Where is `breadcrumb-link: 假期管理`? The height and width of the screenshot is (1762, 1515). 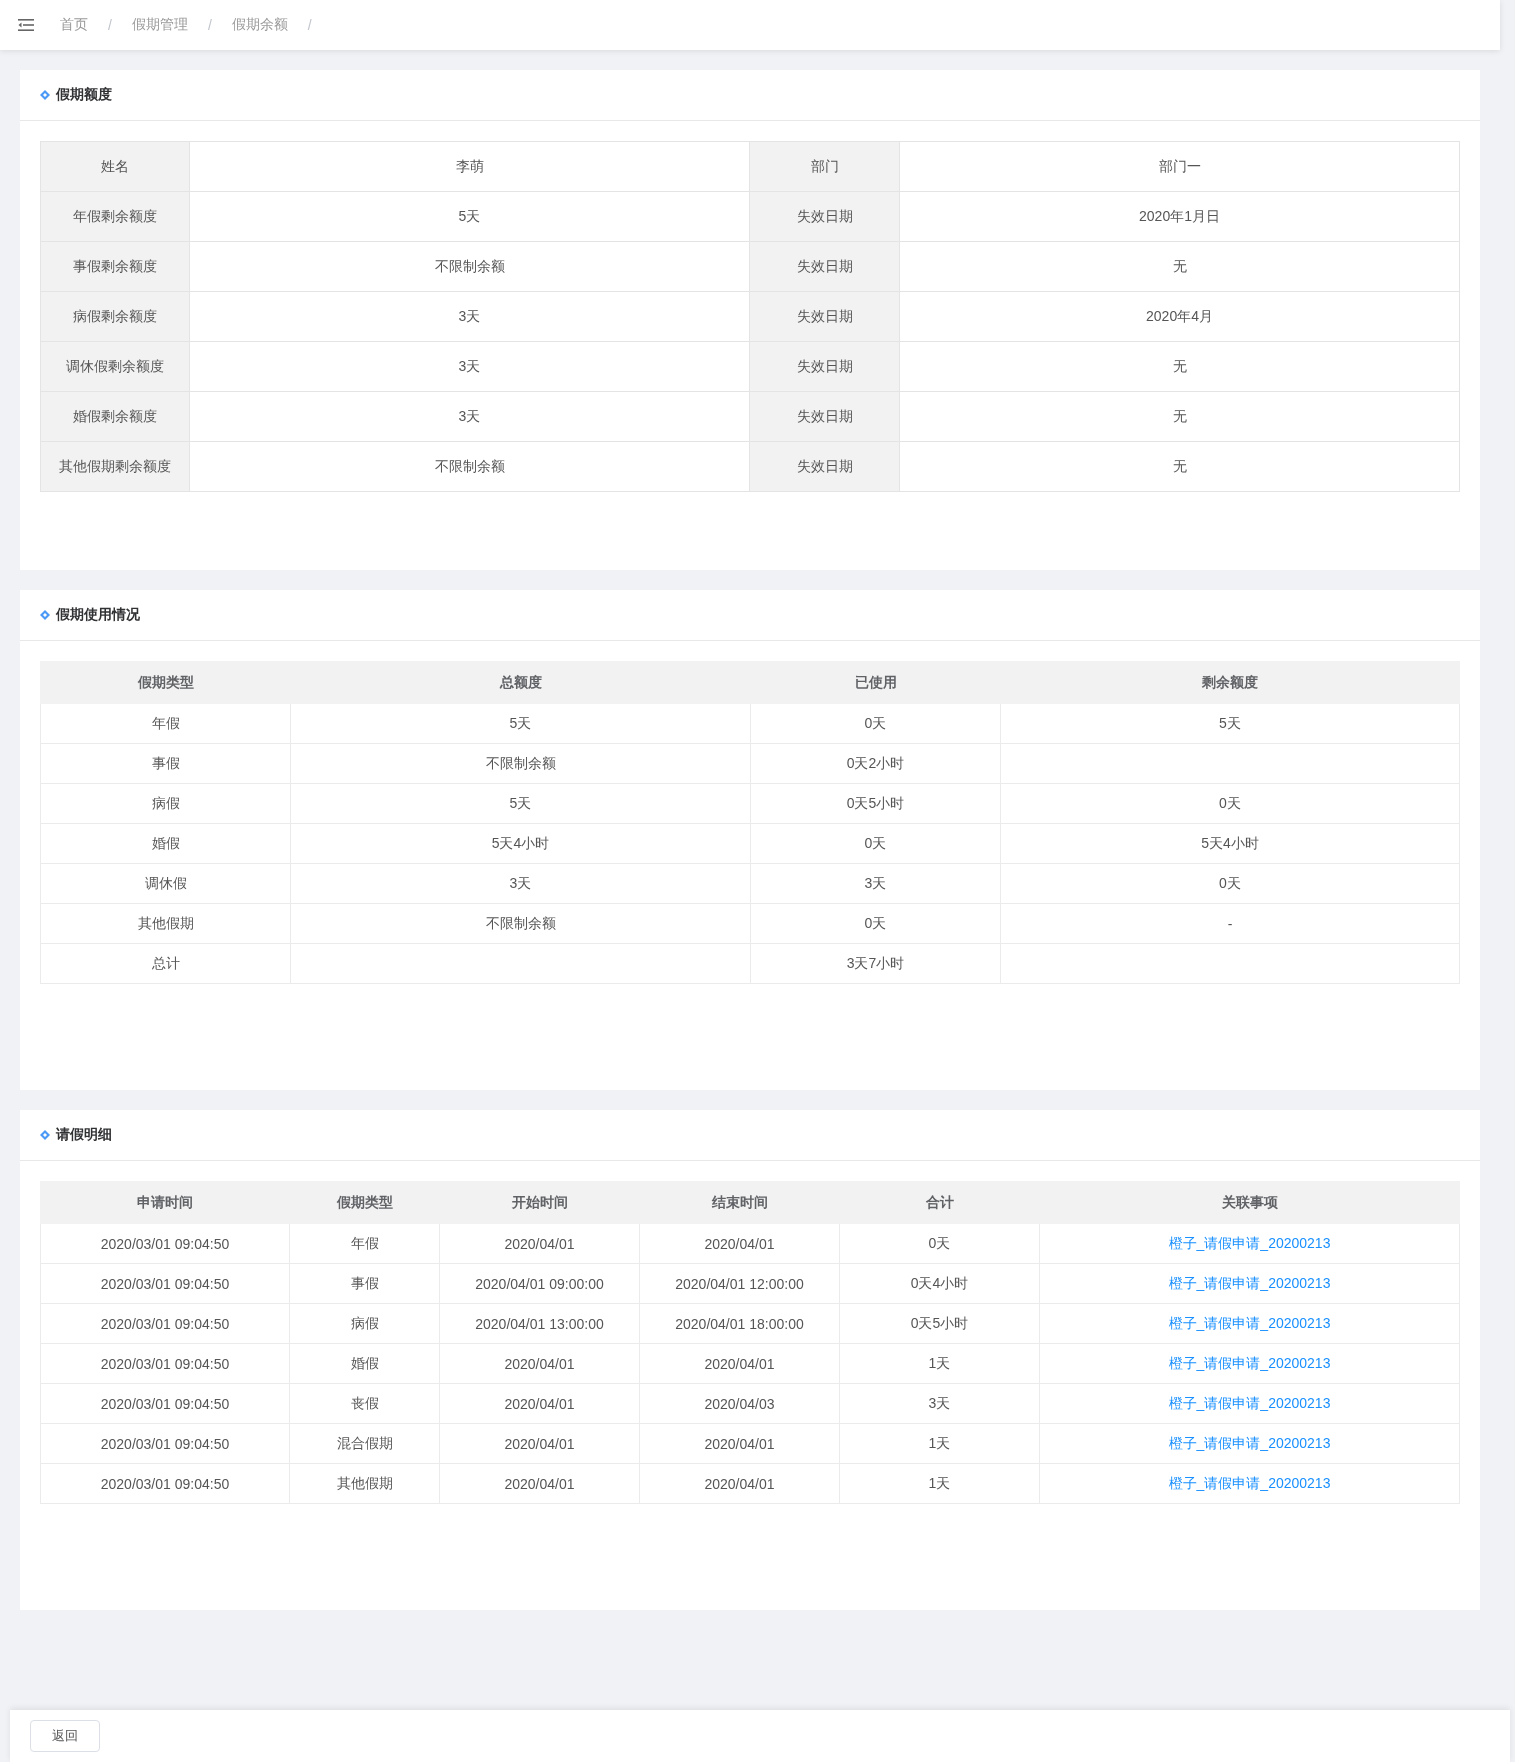
breadcrumb-link: 假期管理 is located at coordinates (159, 25).